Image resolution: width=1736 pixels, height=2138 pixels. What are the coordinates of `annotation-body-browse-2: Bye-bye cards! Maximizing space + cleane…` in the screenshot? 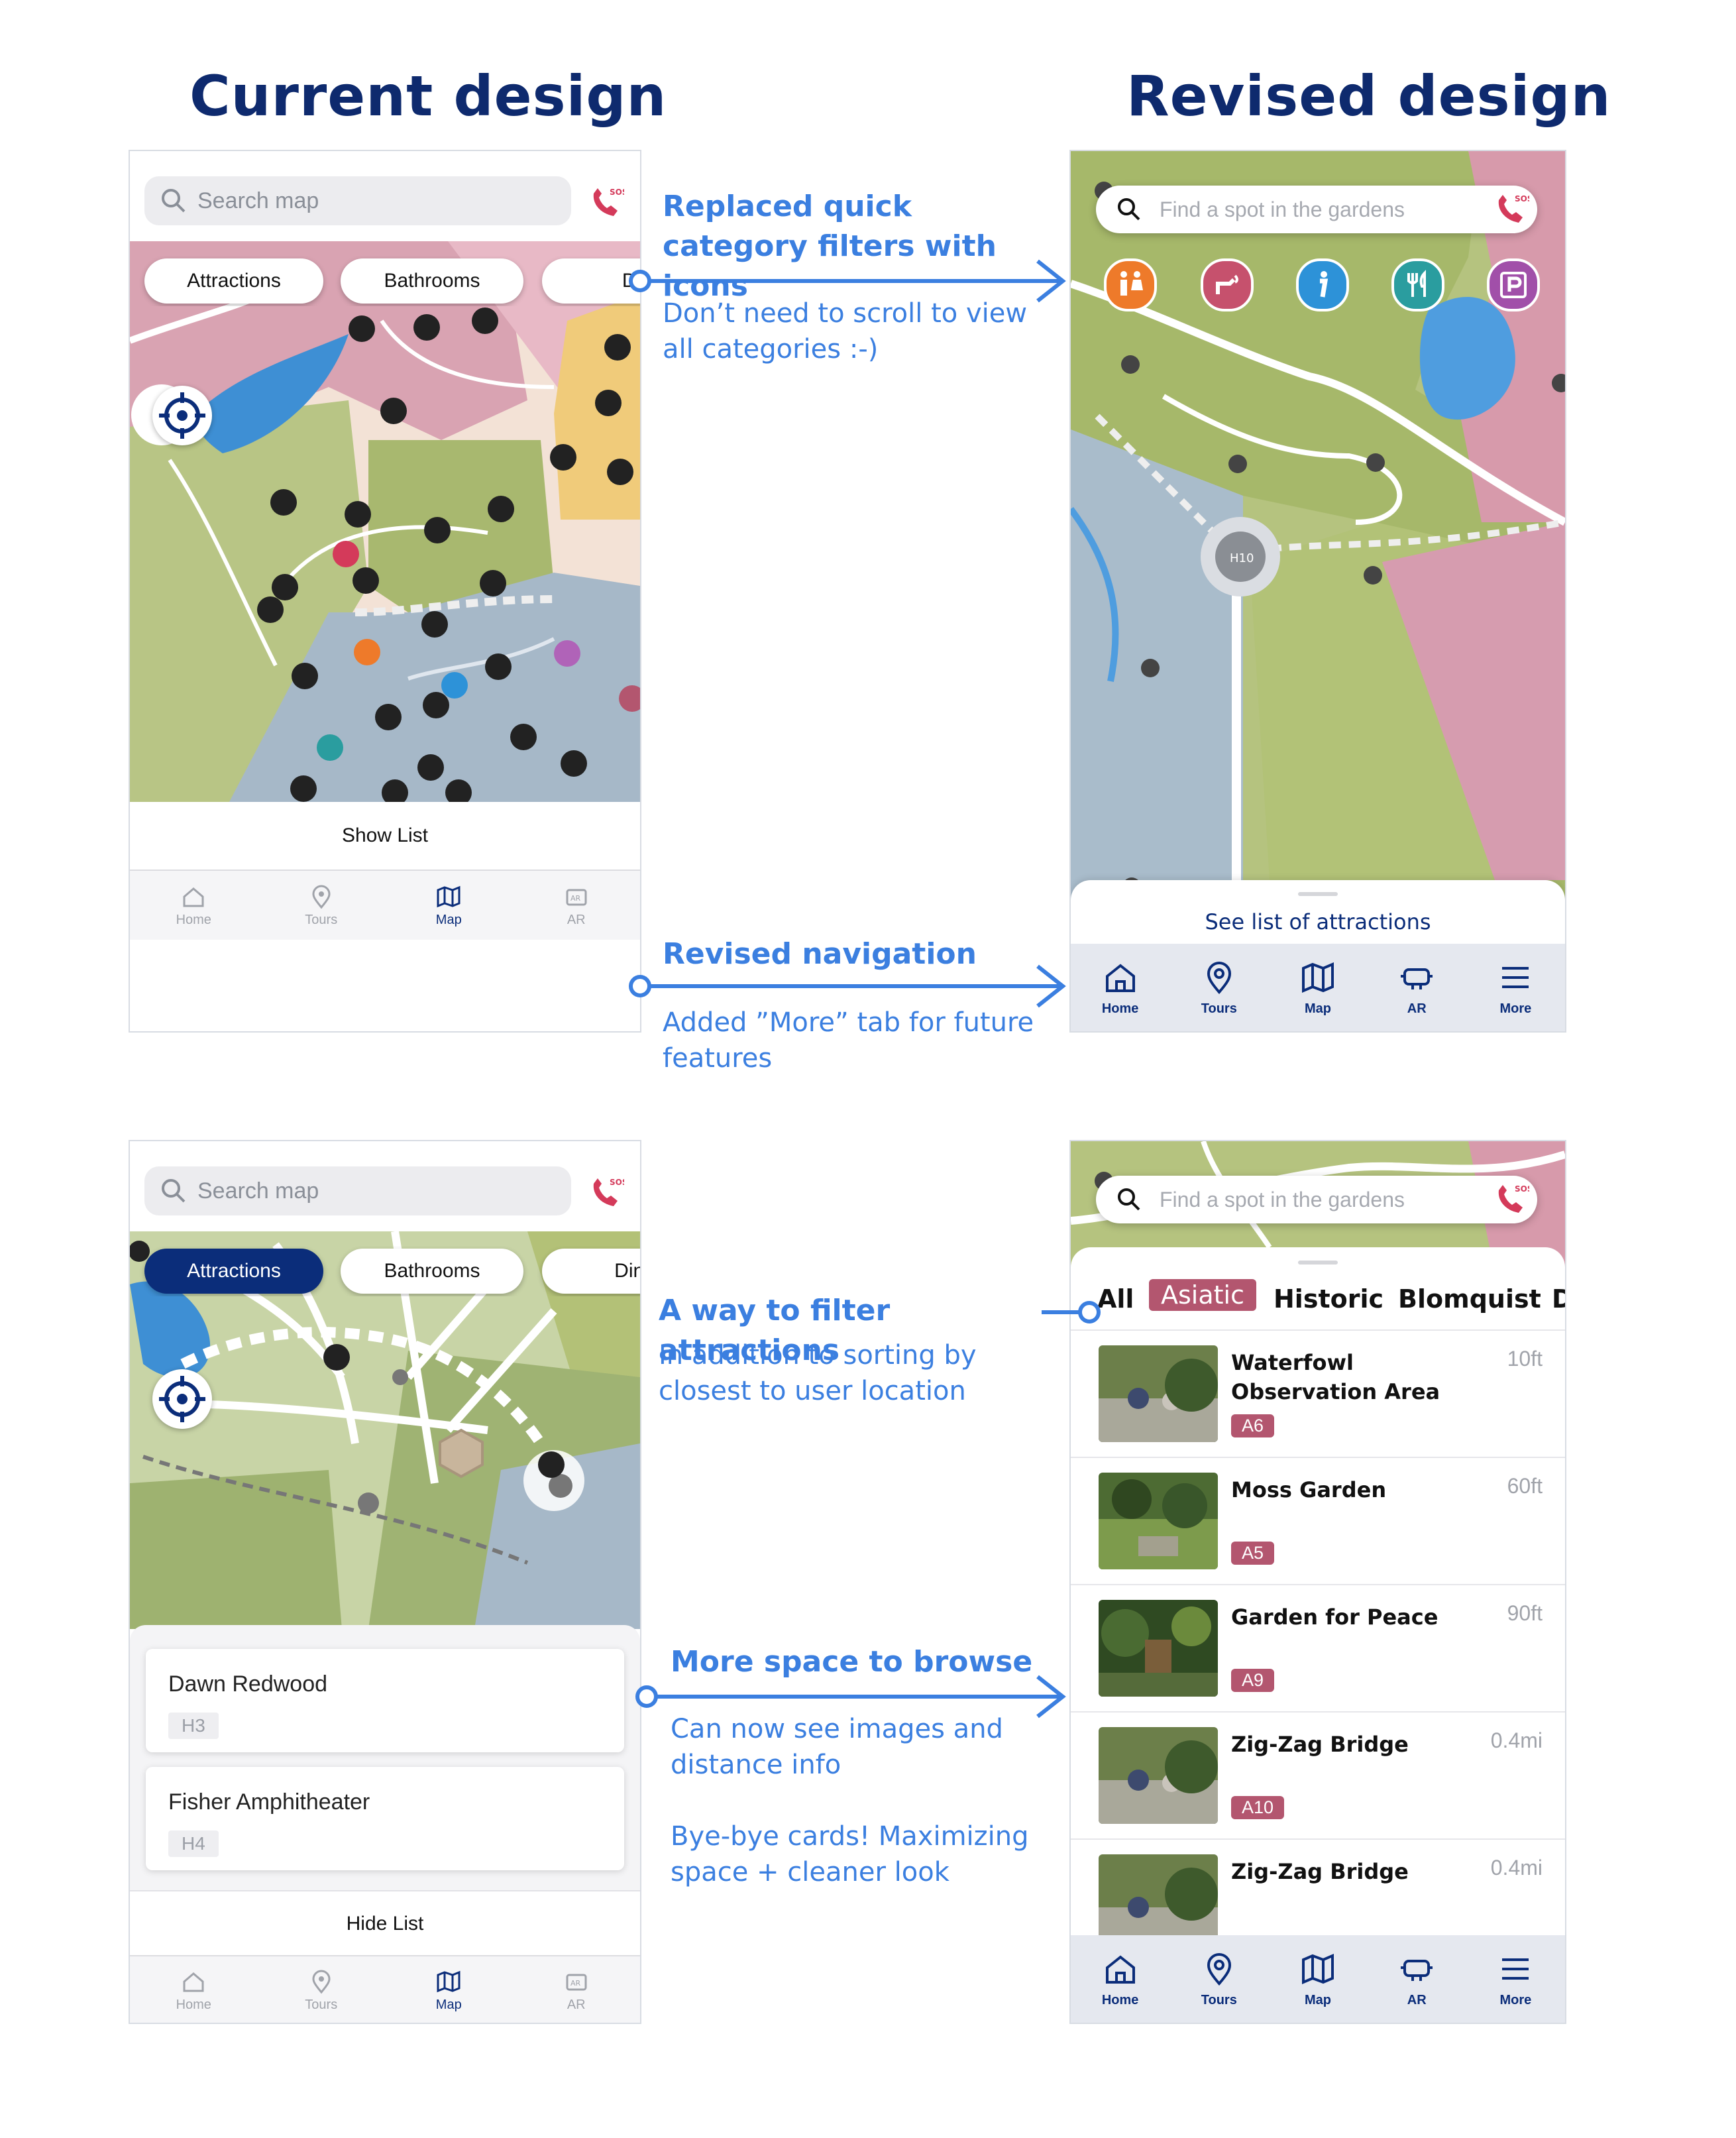 It's located at (850, 1854).